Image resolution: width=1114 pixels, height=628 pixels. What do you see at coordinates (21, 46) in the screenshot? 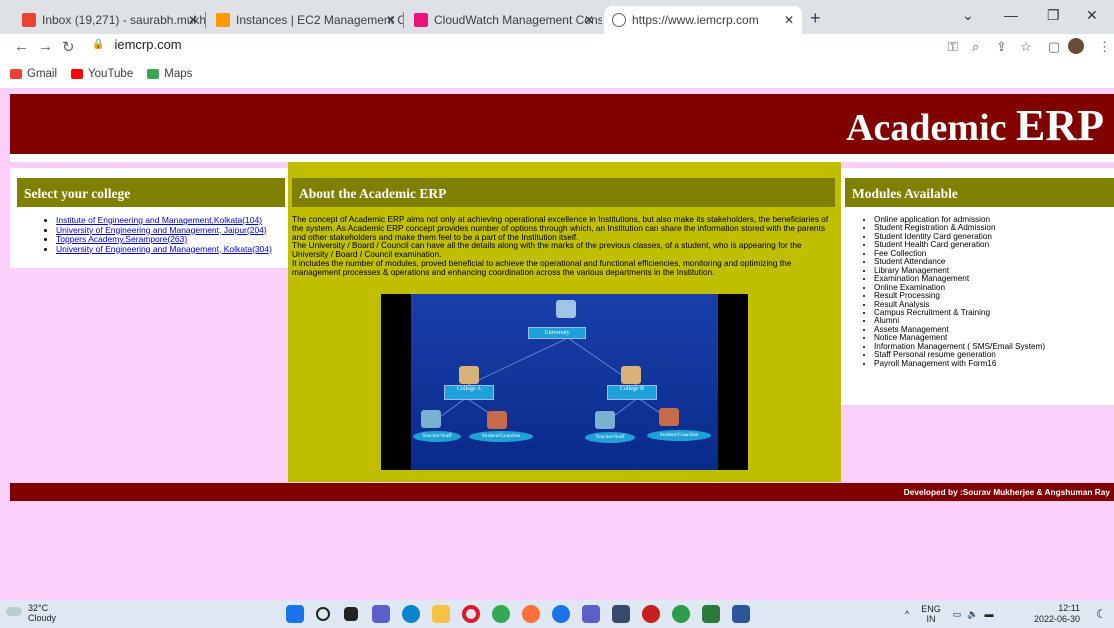
I see `back-button: ←` at bounding box center [21, 46].